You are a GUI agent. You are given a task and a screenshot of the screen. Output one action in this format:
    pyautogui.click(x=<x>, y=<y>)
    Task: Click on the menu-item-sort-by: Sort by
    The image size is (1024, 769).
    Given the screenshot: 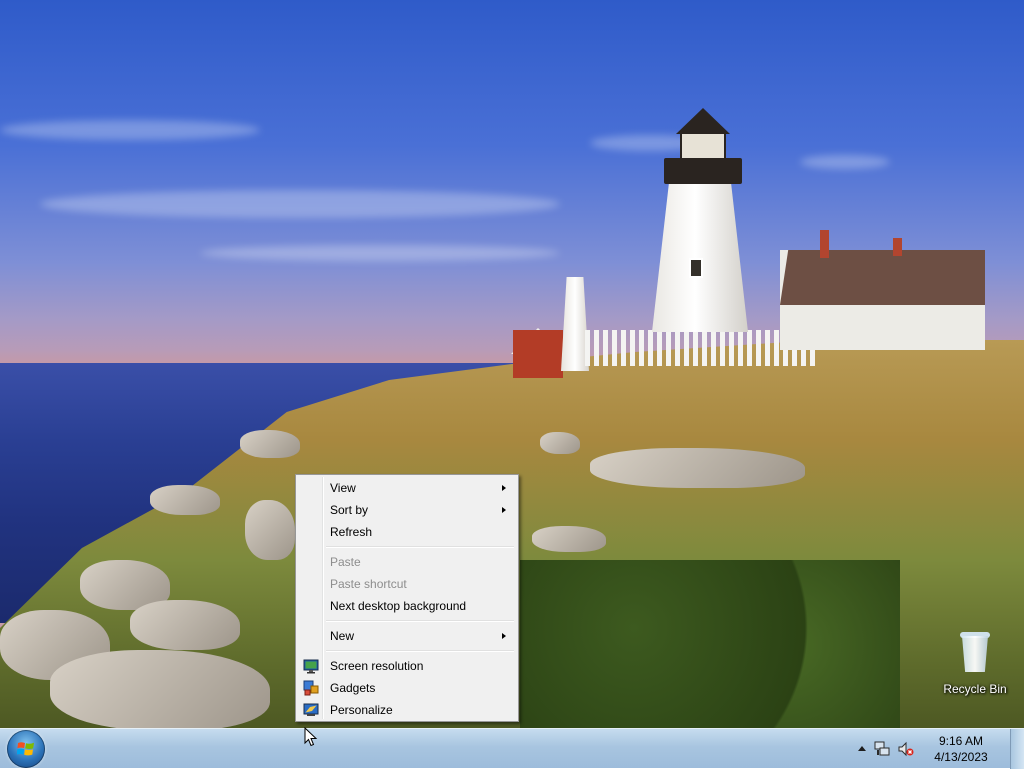 What is the action you would take?
    pyautogui.click(x=407, y=510)
    